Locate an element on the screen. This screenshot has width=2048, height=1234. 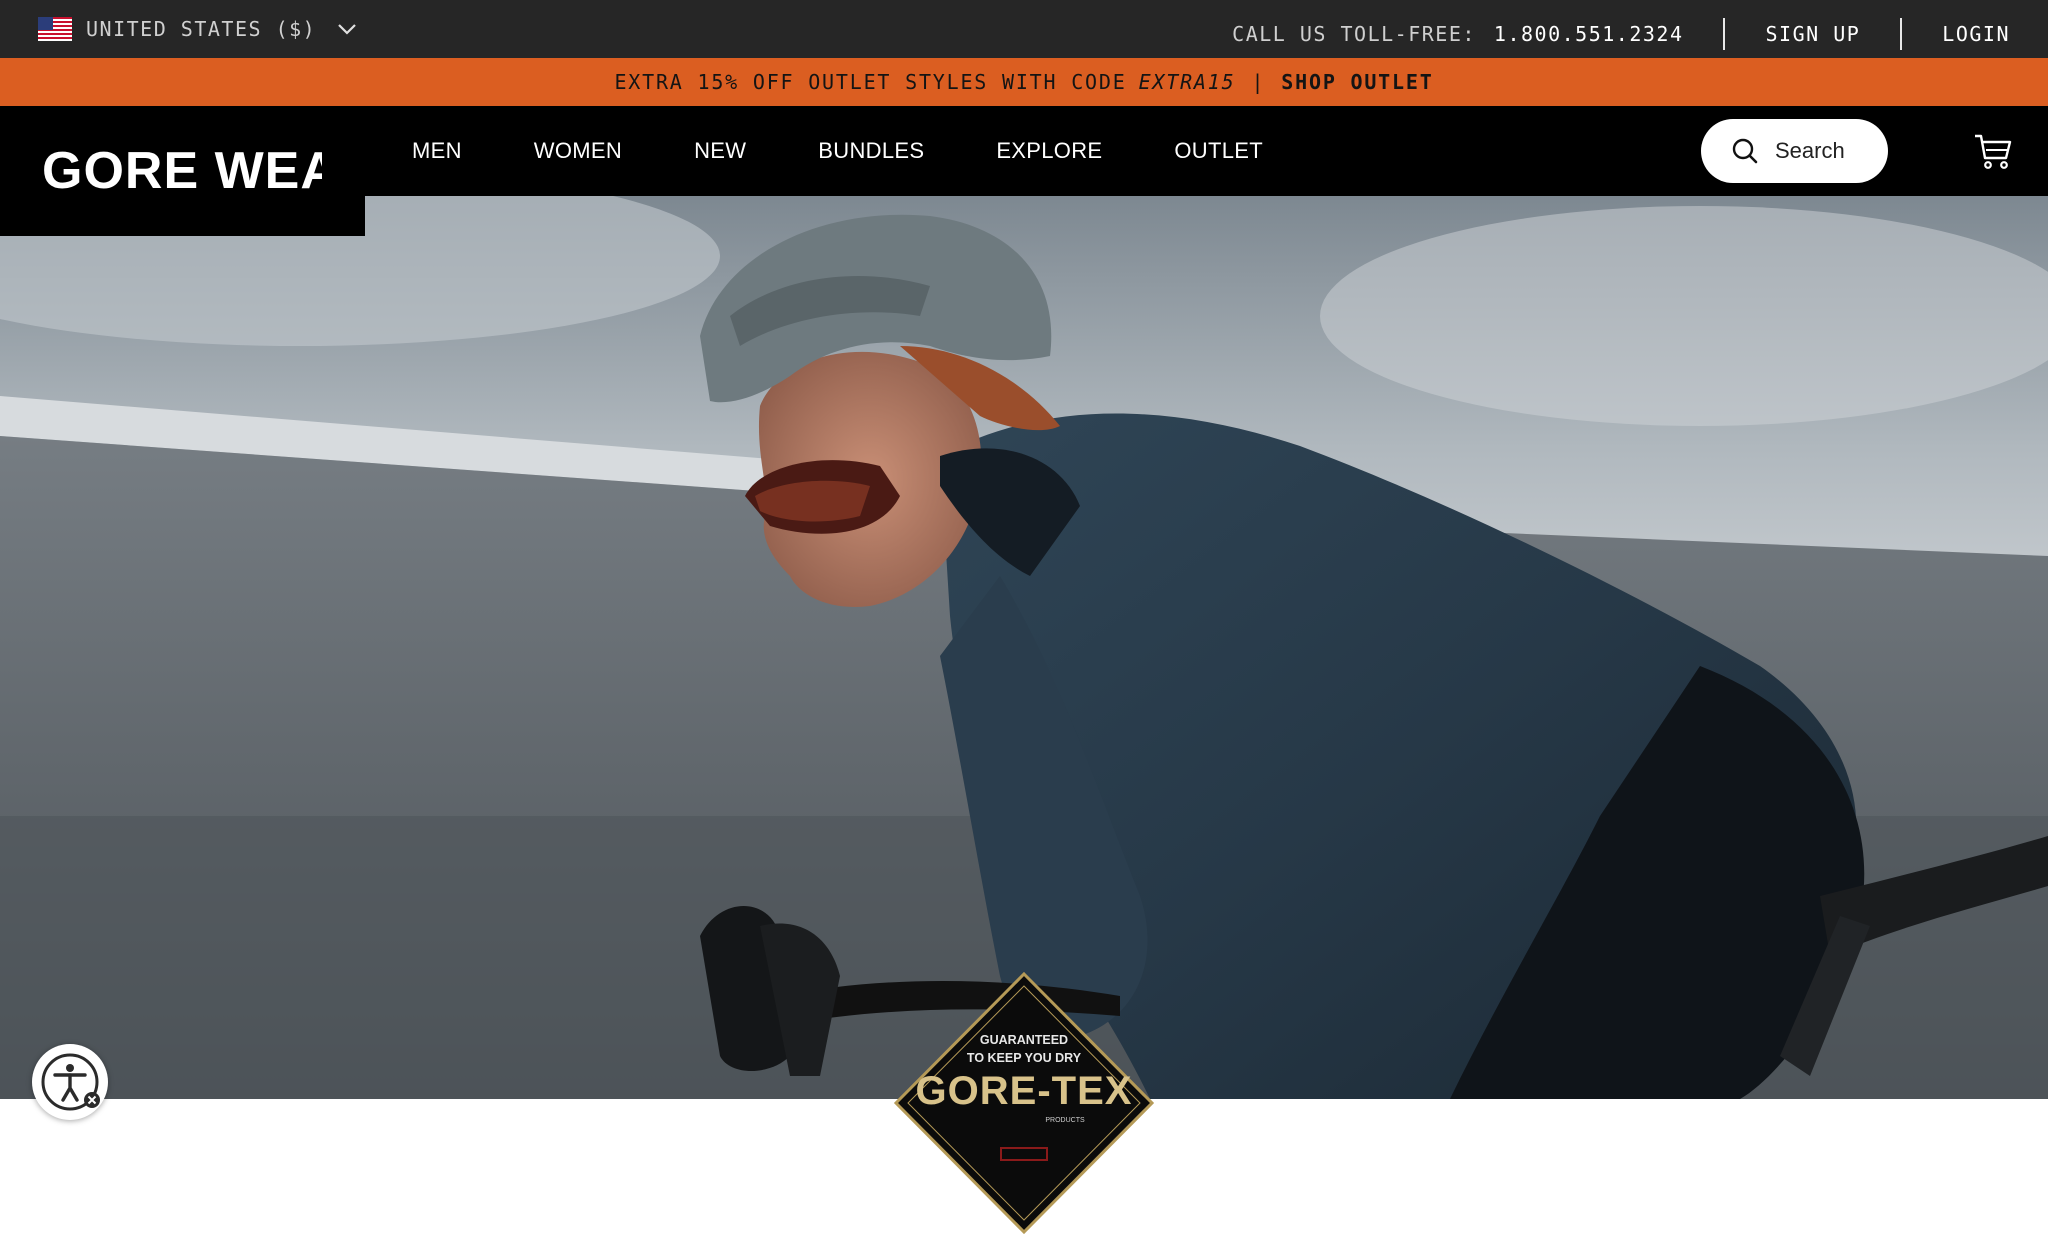
chevron-down-icon is located at coordinates (347, 29).